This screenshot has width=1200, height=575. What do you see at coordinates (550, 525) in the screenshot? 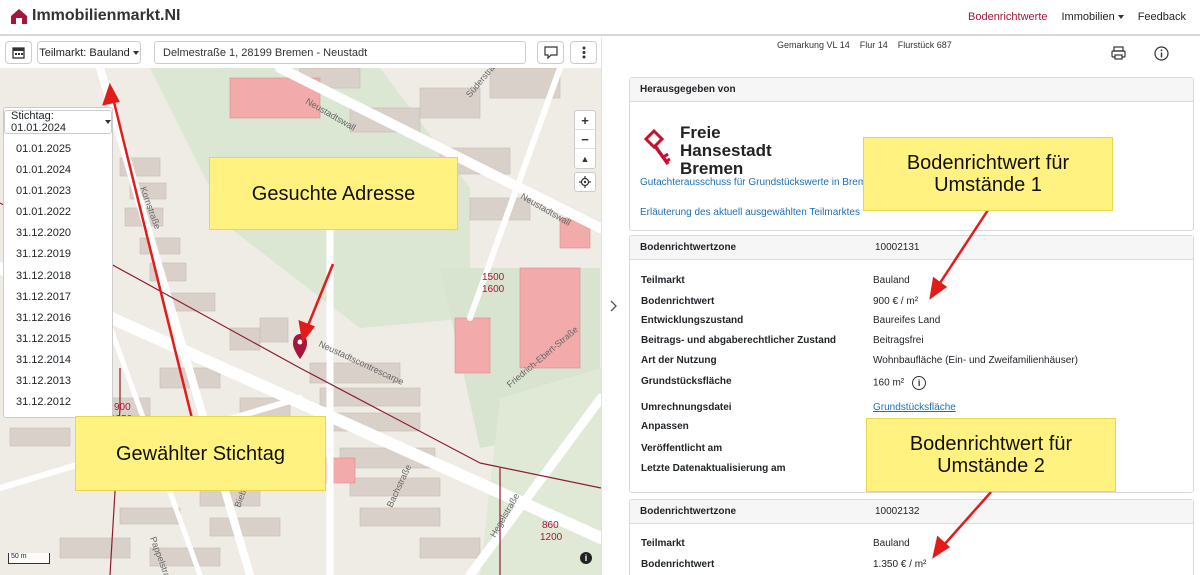
I see `zone-value-label: 860` at bounding box center [550, 525].